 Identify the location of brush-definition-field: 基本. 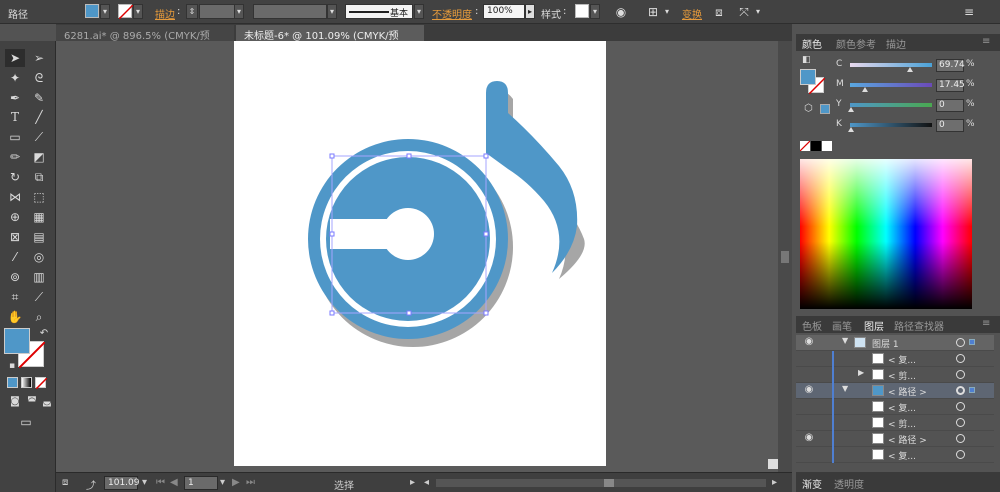
(379, 11).